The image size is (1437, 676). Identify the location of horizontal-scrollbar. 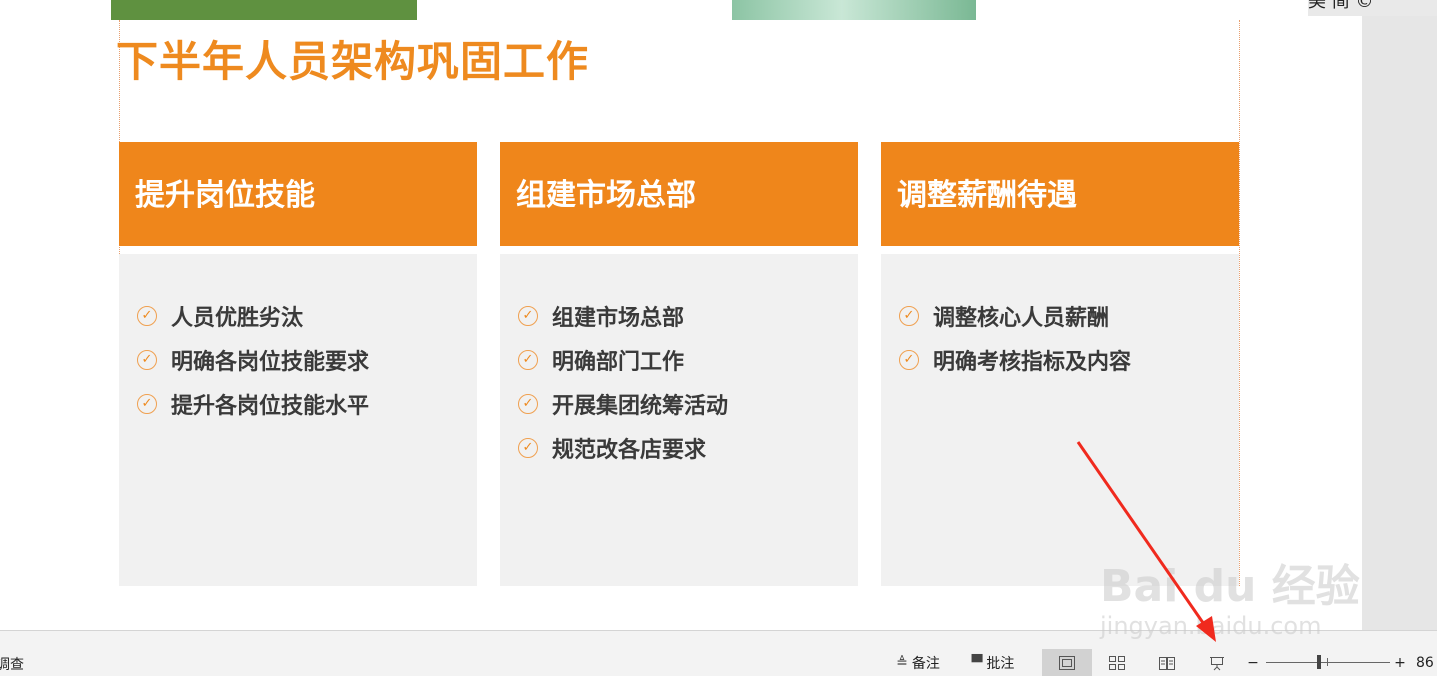
(718, 640).